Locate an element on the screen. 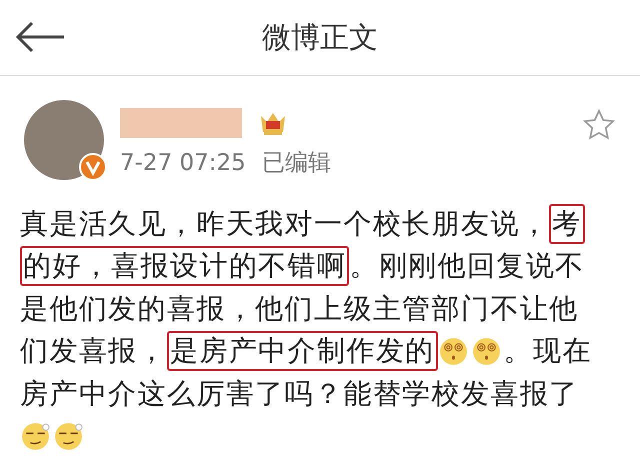  post-text: 房产中介这么厉害了吗？能替学校发喜报了 is located at coordinates (299, 394).